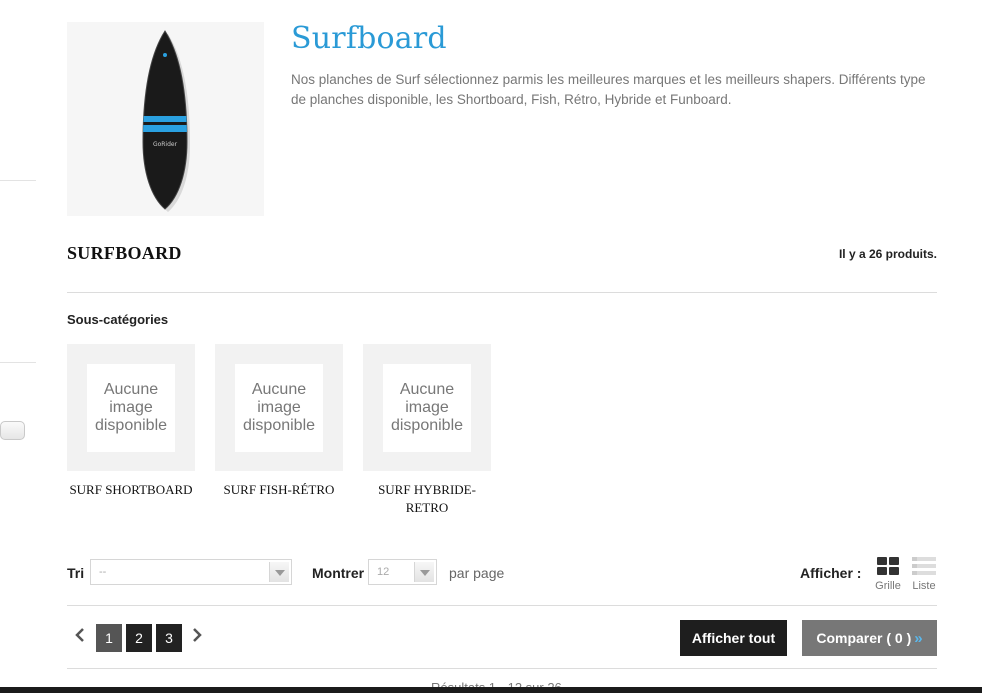  I want to click on compare-button: Comparer ( 0 )», so click(869, 638).